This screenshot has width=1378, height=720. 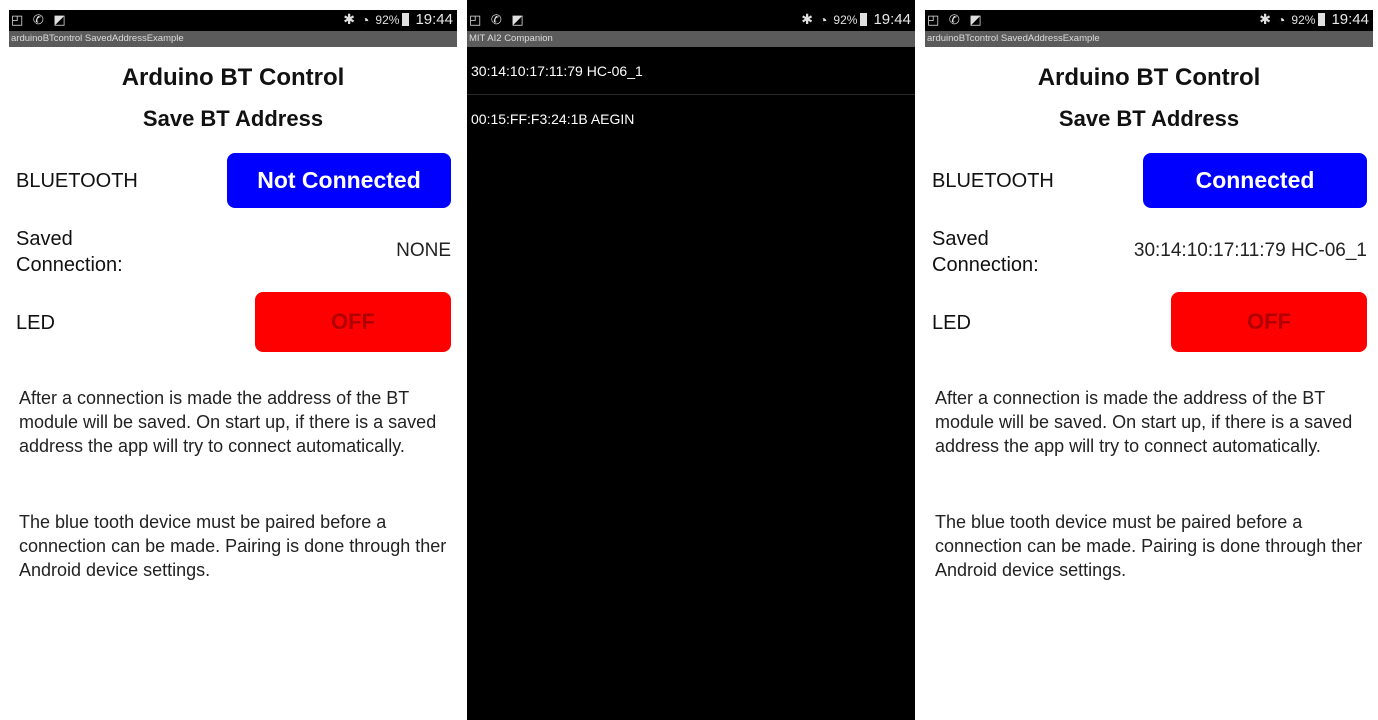 What do you see at coordinates (423, 250) in the screenshot?
I see `saved-connection-value: NONE` at bounding box center [423, 250].